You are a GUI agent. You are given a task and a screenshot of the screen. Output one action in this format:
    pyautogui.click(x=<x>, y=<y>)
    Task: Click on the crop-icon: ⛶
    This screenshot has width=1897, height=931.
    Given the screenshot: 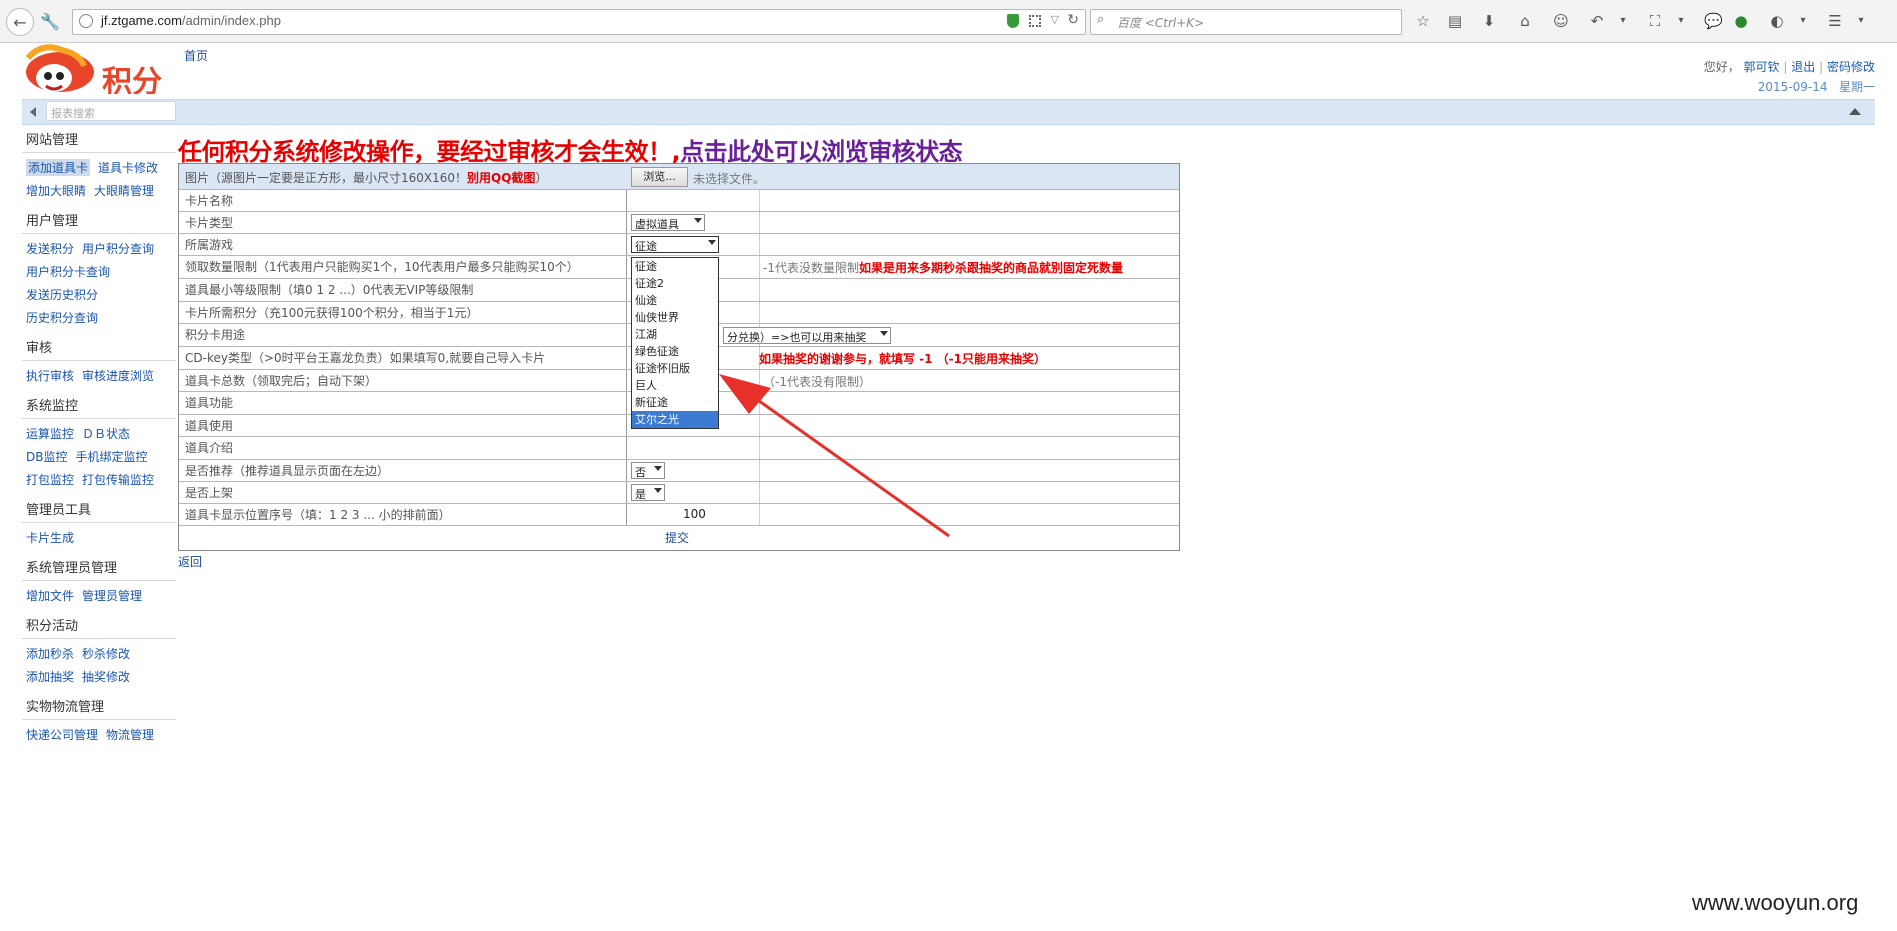 What is the action you would take?
    pyautogui.click(x=1655, y=21)
    